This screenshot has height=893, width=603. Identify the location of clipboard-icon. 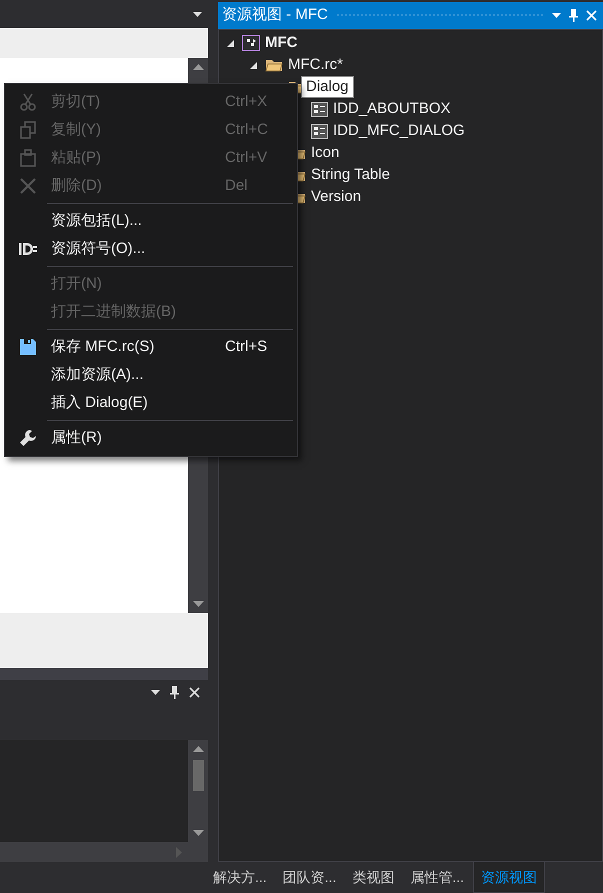
(28, 158).